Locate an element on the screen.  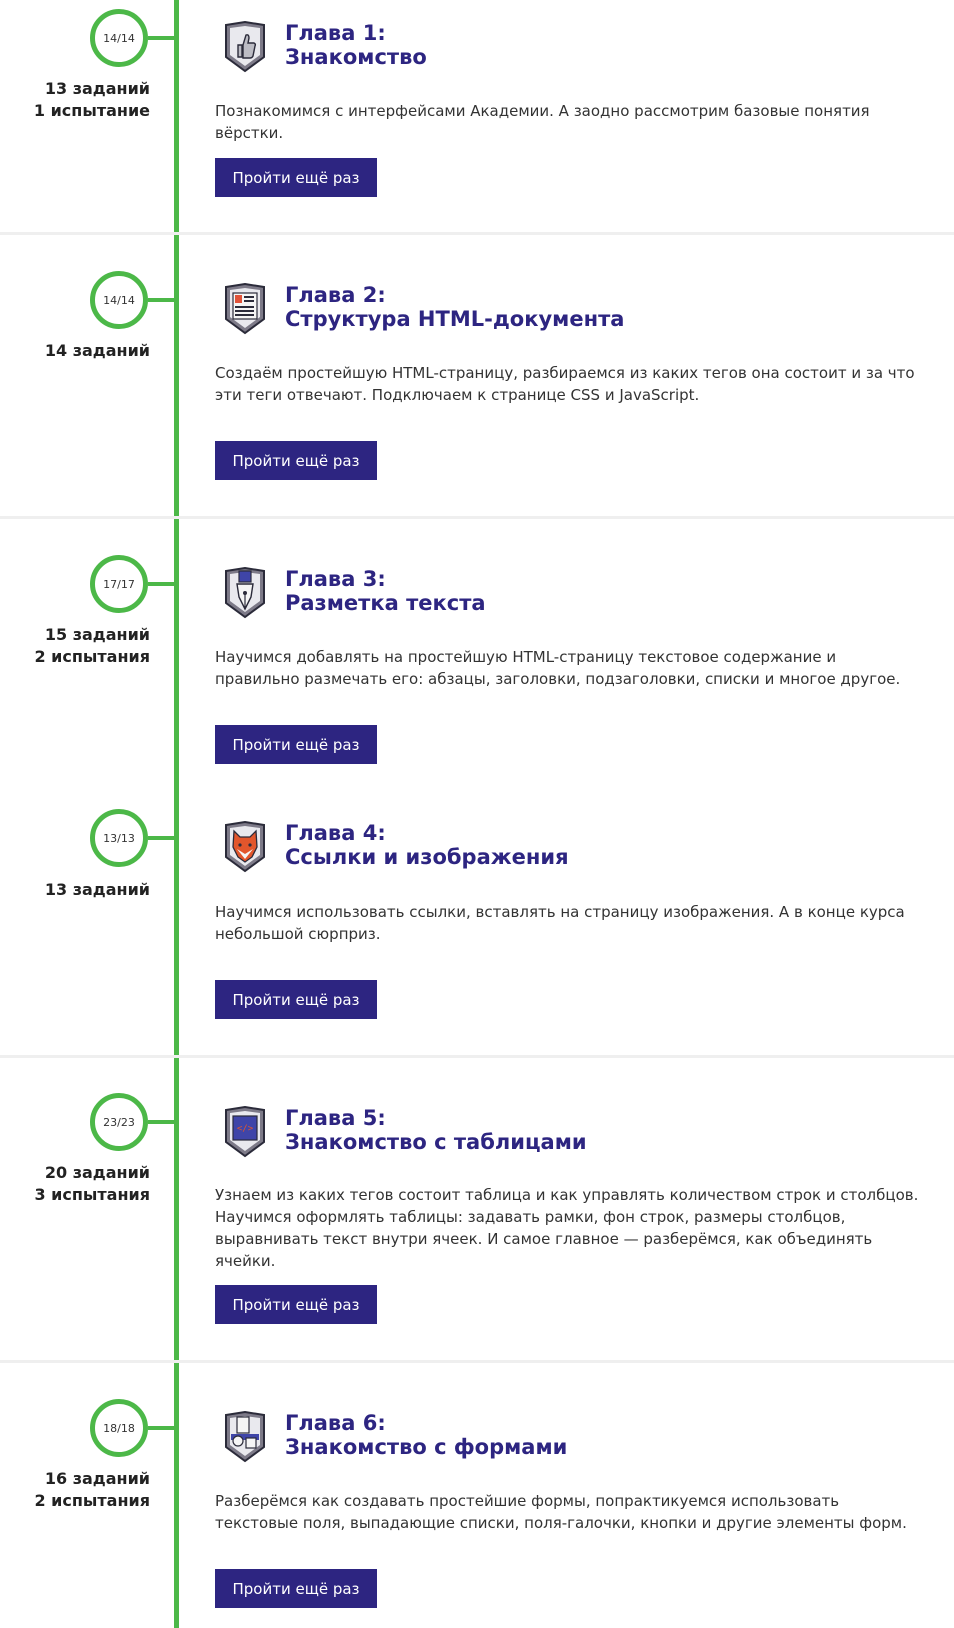
chapter-stats: 20 заданий 3 испытания is located at coordinates (75, 1184).